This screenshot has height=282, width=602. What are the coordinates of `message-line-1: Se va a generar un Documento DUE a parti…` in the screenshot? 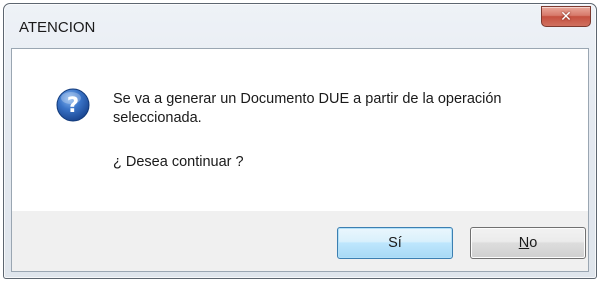 It's located at (307, 99).